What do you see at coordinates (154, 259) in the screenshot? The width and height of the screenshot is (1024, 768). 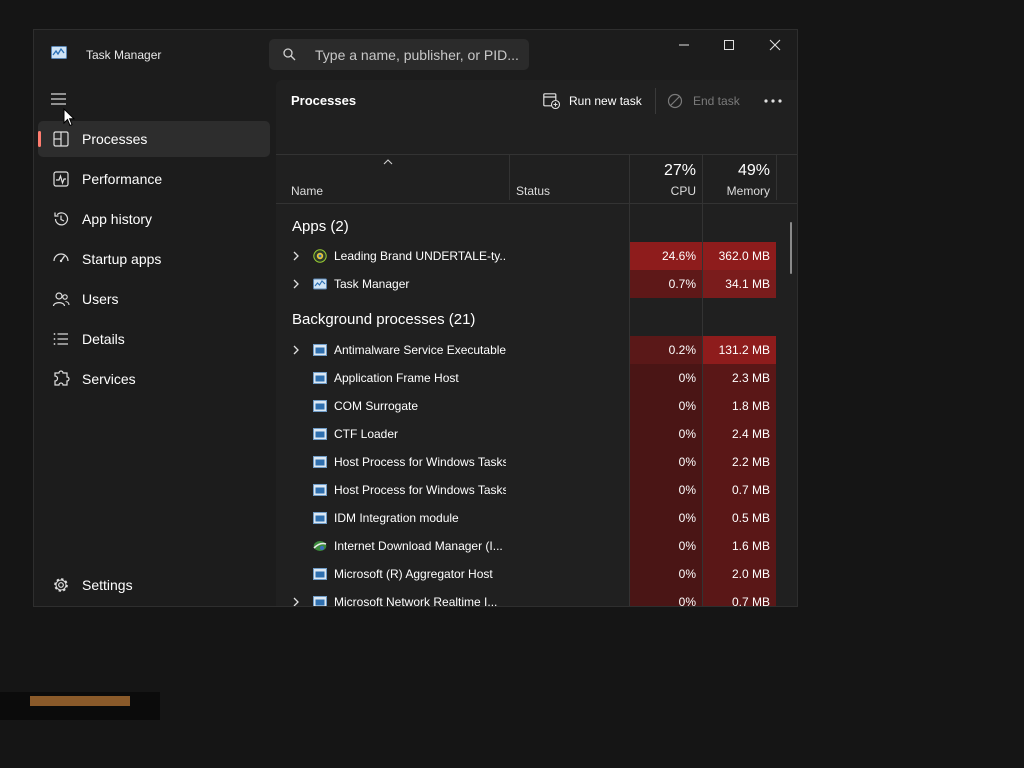 I see `sidebar-item-startup-apps: Startup apps` at bounding box center [154, 259].